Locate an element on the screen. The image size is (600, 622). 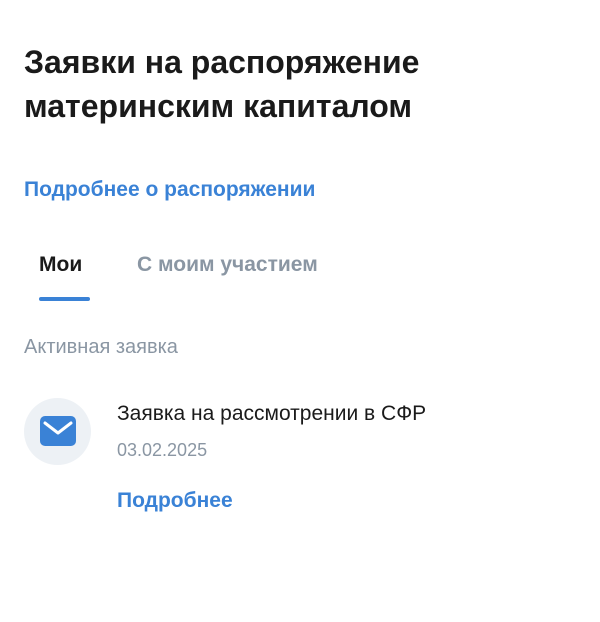
section-label-active-application: Активная заявка is located at coordinates (101, 347).